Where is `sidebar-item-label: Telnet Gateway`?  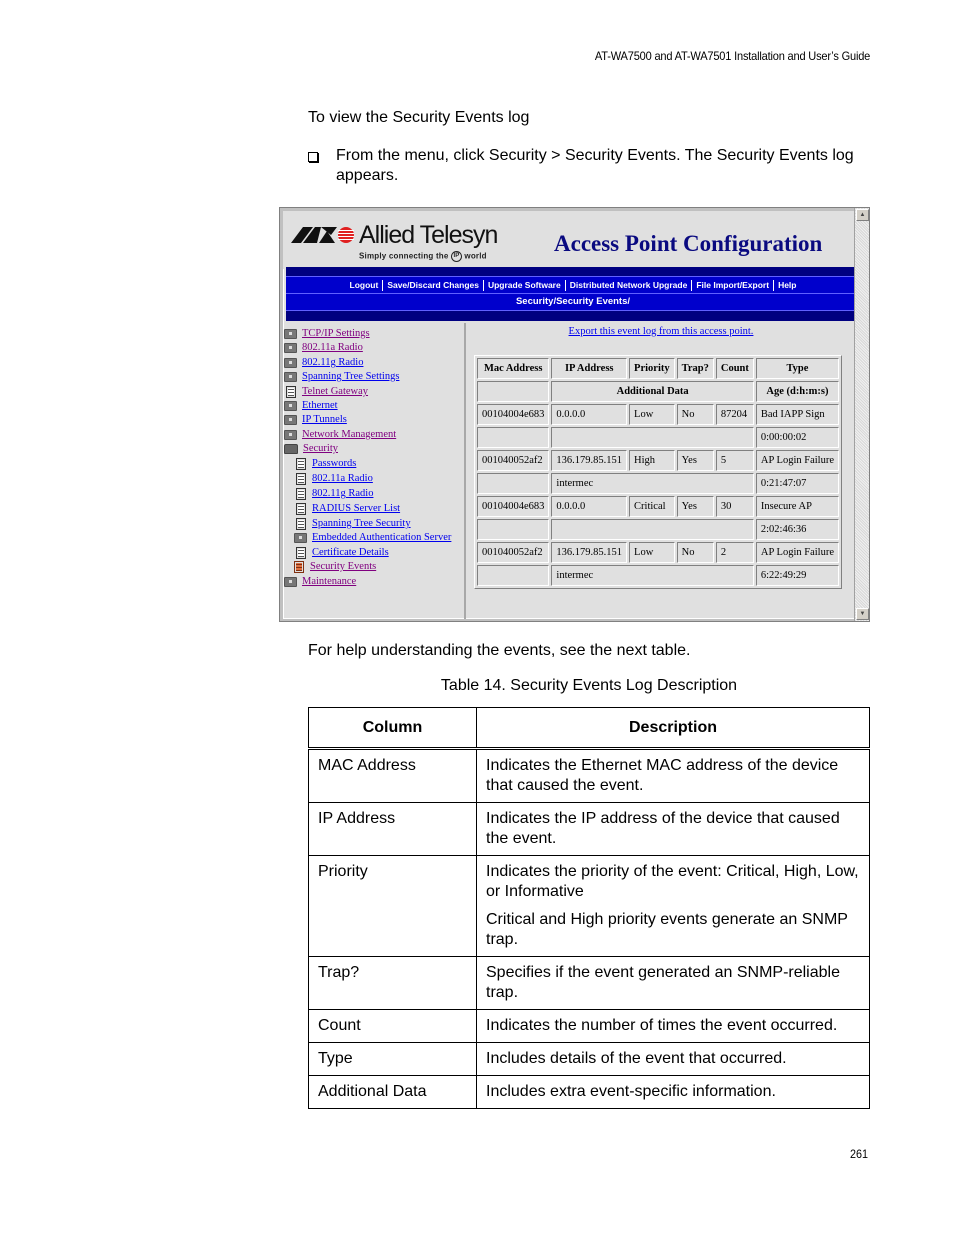
sidebar-item-label: Telnet Gateway is located at coordinates (335, 391).